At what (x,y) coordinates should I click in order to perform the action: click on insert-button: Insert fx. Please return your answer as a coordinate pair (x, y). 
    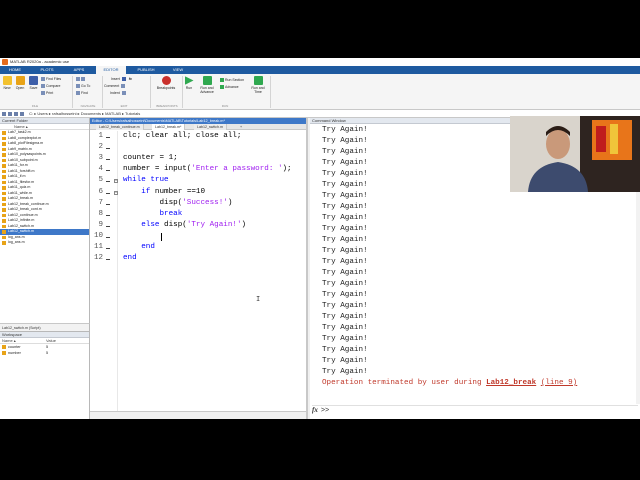
    Looking at the image, I should click on (121, 79).